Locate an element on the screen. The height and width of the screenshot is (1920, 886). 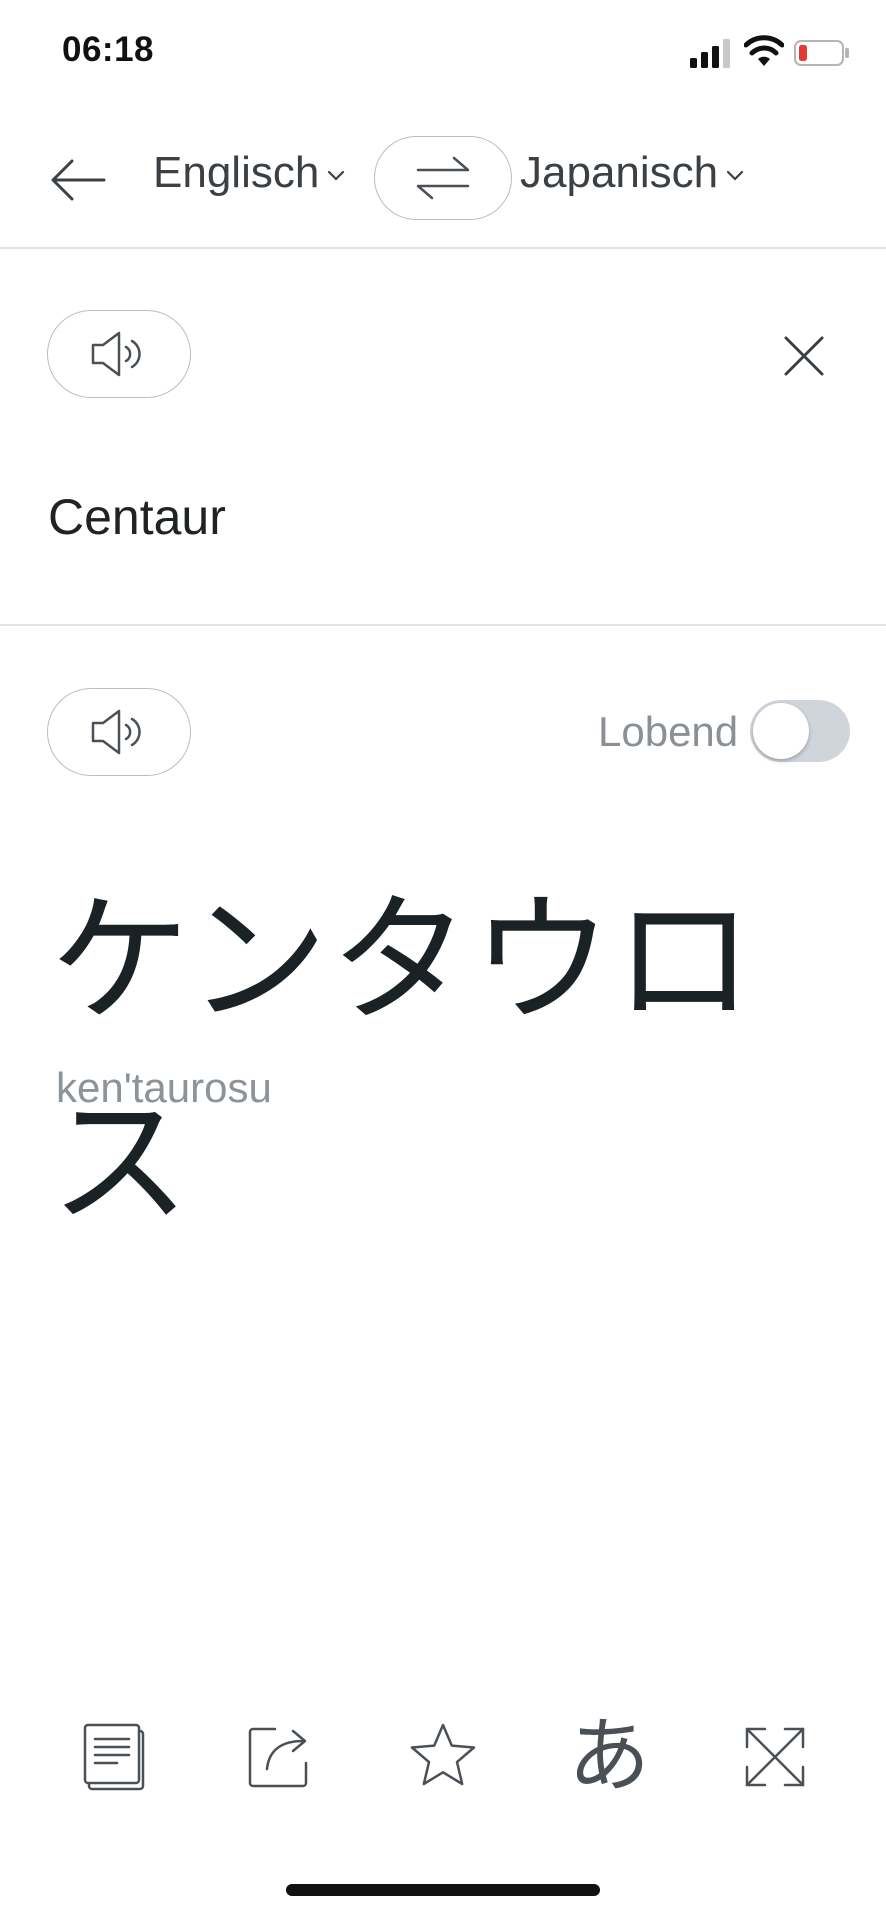
romanization-text: ken'taurosu is located at coordinates (164, 1087).